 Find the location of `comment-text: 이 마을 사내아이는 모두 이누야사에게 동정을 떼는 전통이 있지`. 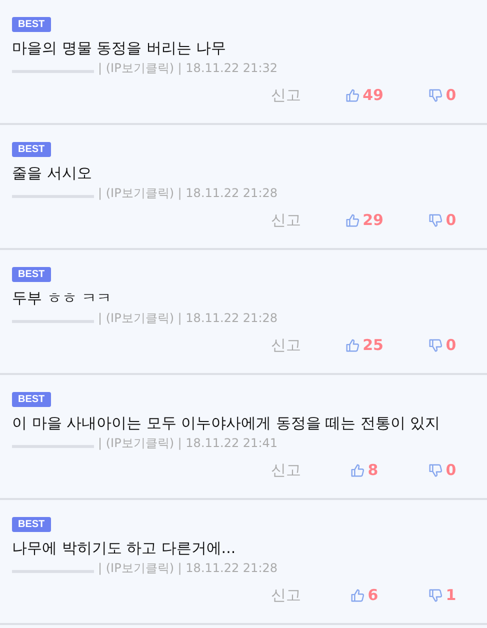

comment-text: 이 마을 사내아이는 모두 이누야사에게 동정을 떼는 전통이 있지 is located at coordinates (226, 423).